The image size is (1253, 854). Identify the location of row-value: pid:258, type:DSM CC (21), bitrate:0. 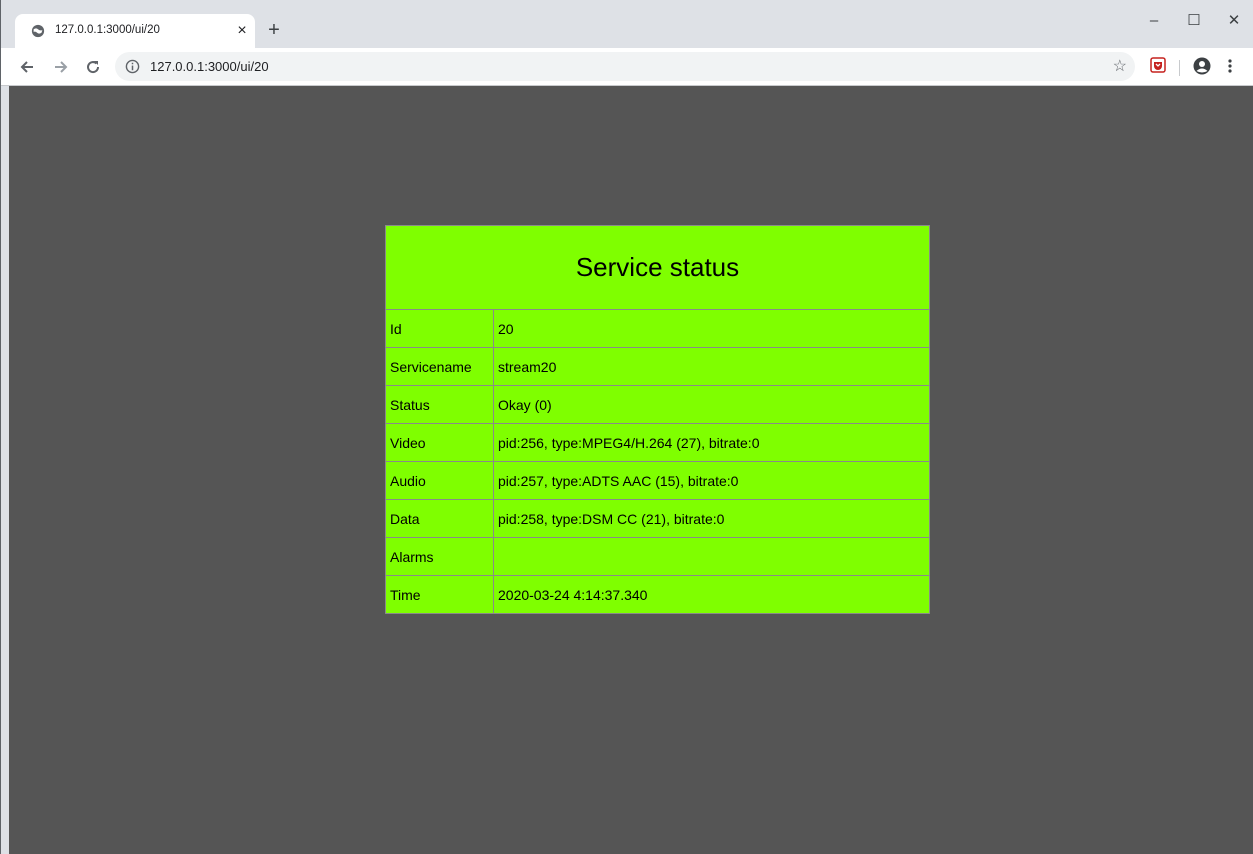
(711, 518).